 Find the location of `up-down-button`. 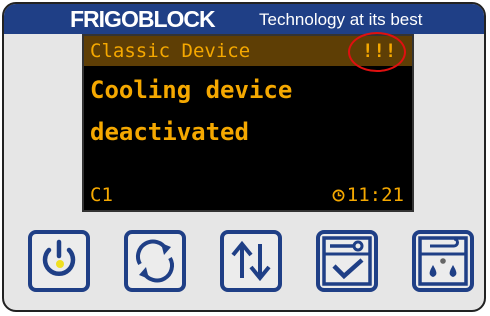

up-down-button is located at coordinates (251, 261).